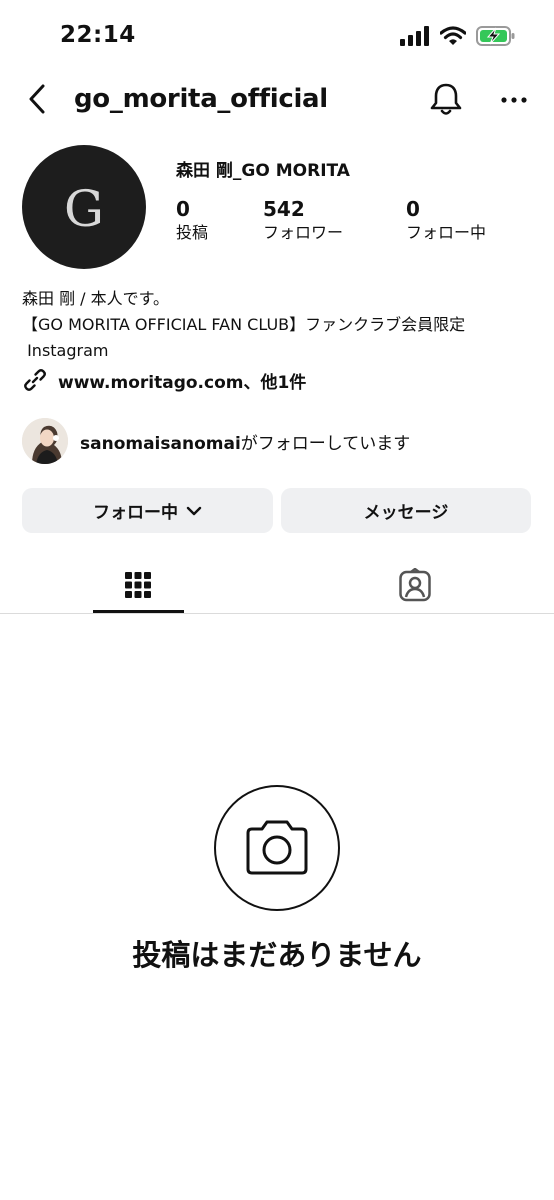 This screenshot has width=554, height=1200. What do you see at coordinates (183, 209) in the screenshot?
I see `stat-posts-value: 0` at bounding box center [183, 209].